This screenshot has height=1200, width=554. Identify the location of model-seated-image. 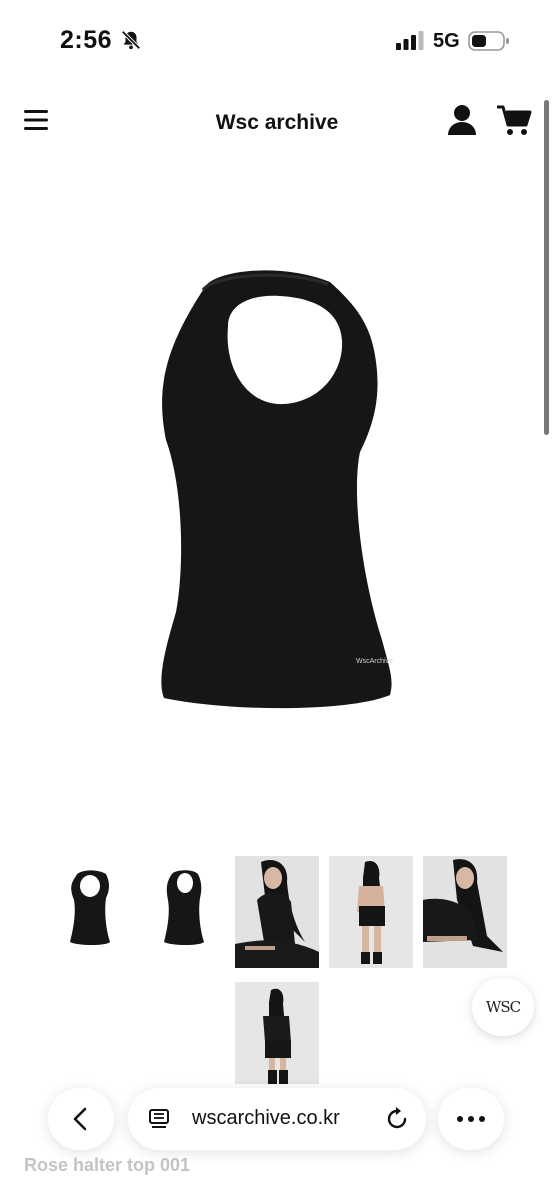
(277, 912).